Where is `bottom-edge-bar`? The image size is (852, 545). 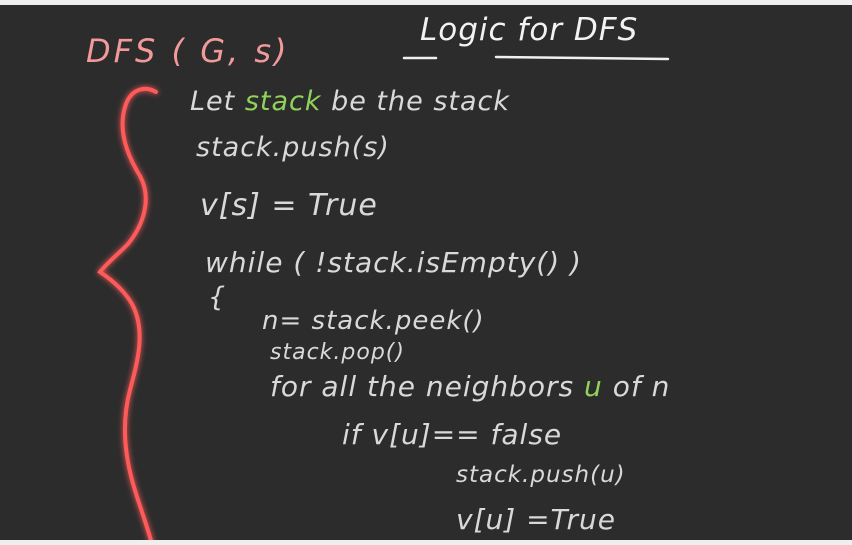
bottom-edge-bar is located at coordinates (426, 542).